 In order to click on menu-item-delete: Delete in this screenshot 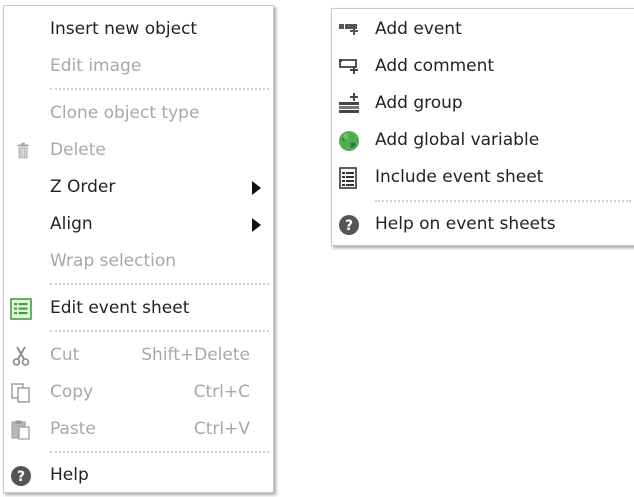, I will do `click(138, 151)`.